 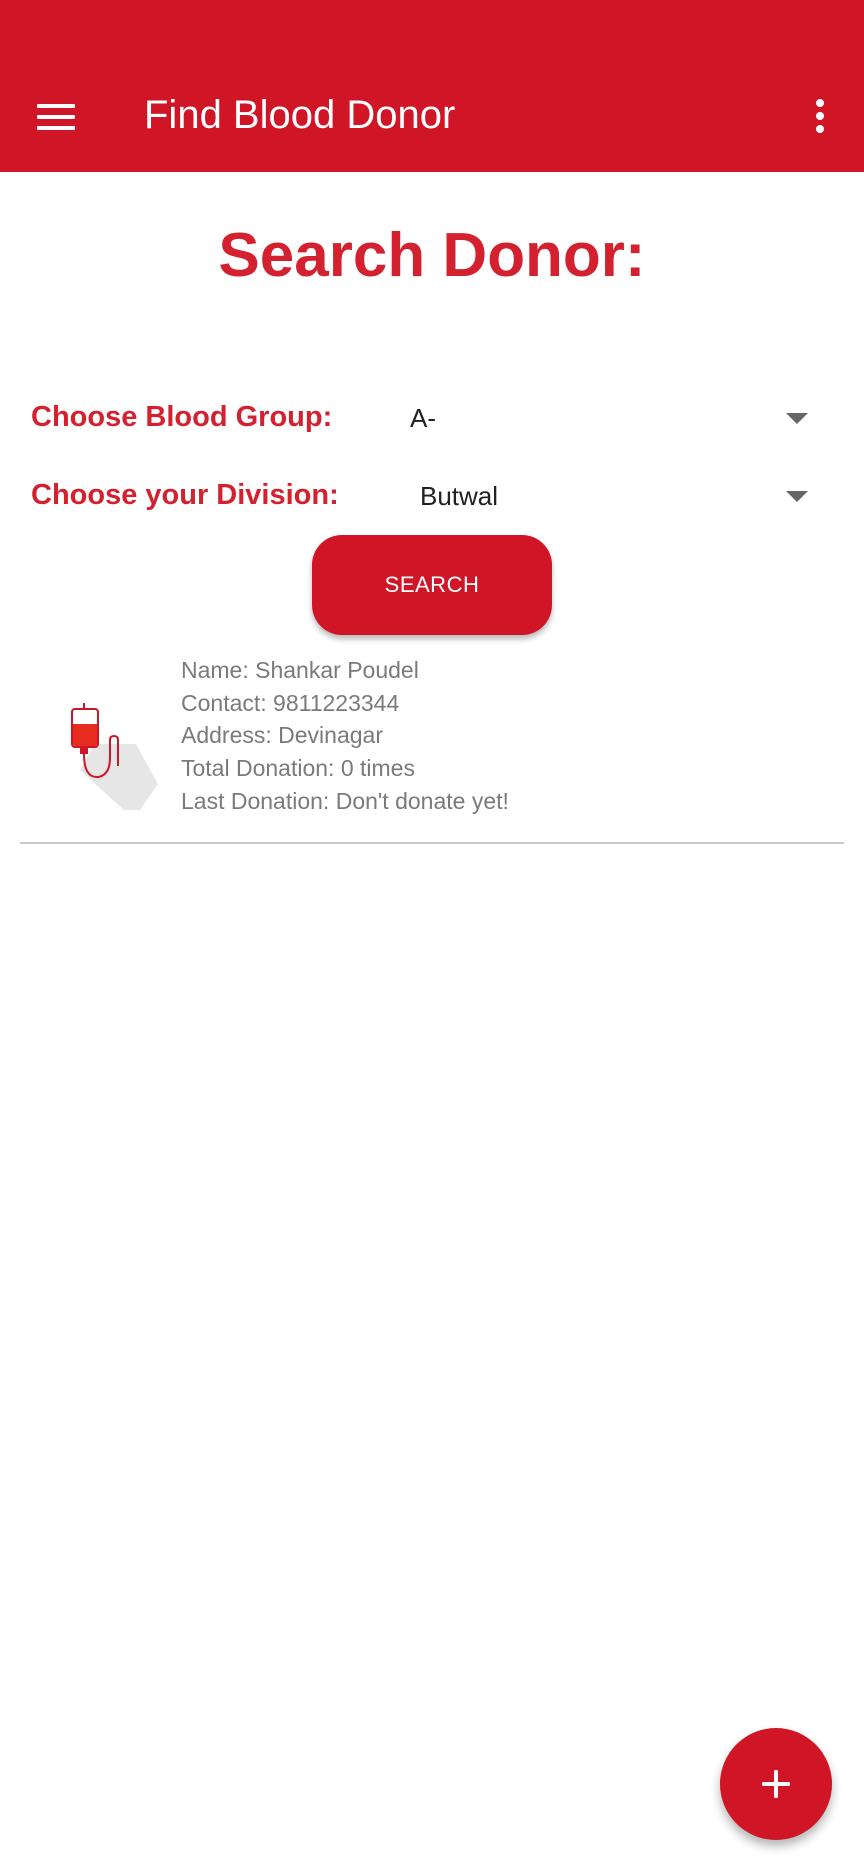 I want to click on donor-contact: Contact: 9811223344, so click(x=290, y=702).